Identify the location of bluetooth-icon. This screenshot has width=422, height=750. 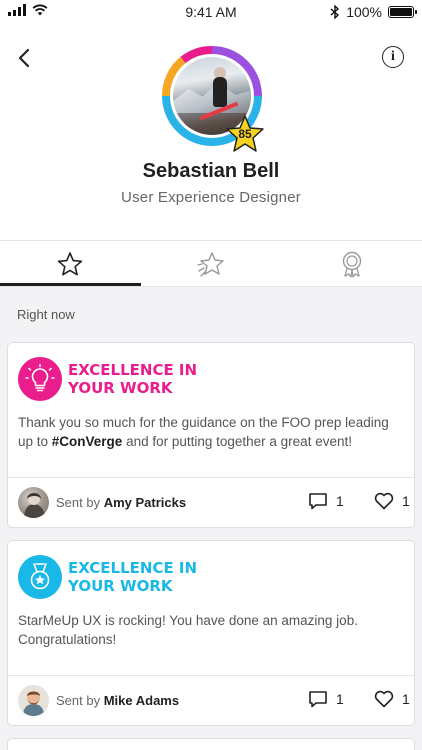
(335, 12).